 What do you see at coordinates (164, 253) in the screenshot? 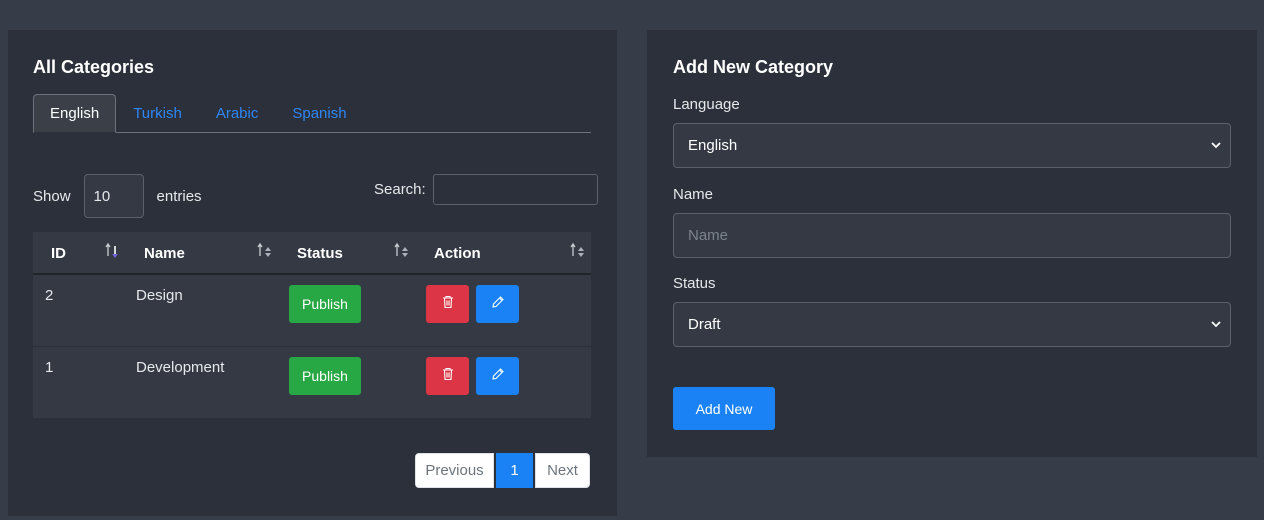
I see `column-header-name: Name` at bounding box center [164, 253].